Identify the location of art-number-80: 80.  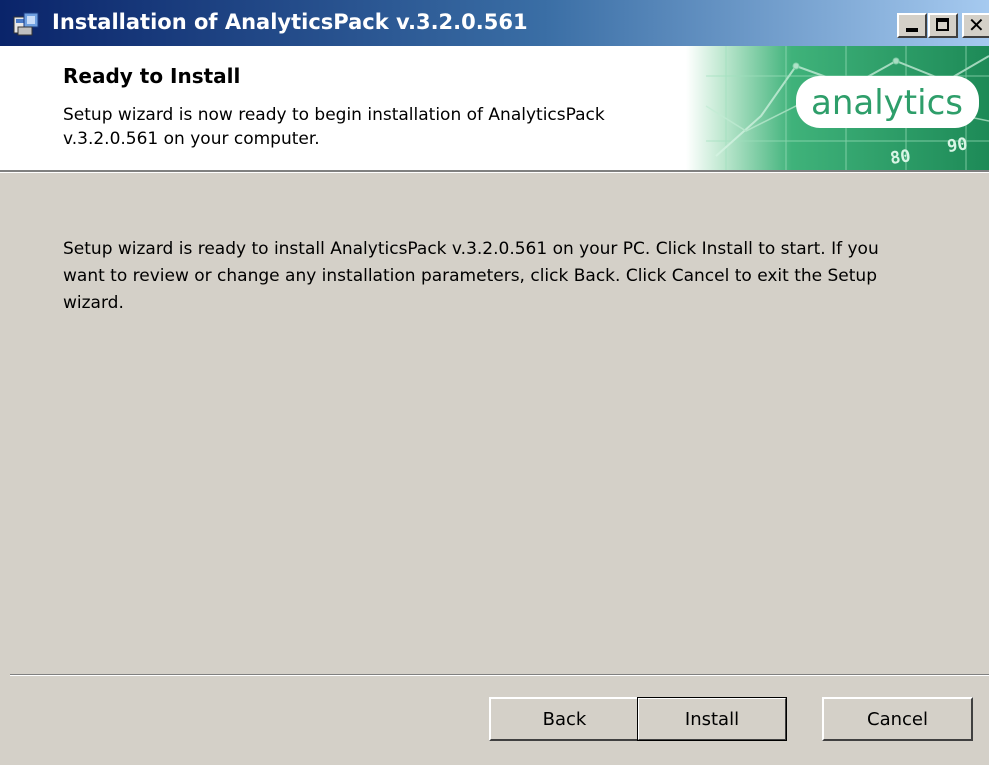
(900, 157).